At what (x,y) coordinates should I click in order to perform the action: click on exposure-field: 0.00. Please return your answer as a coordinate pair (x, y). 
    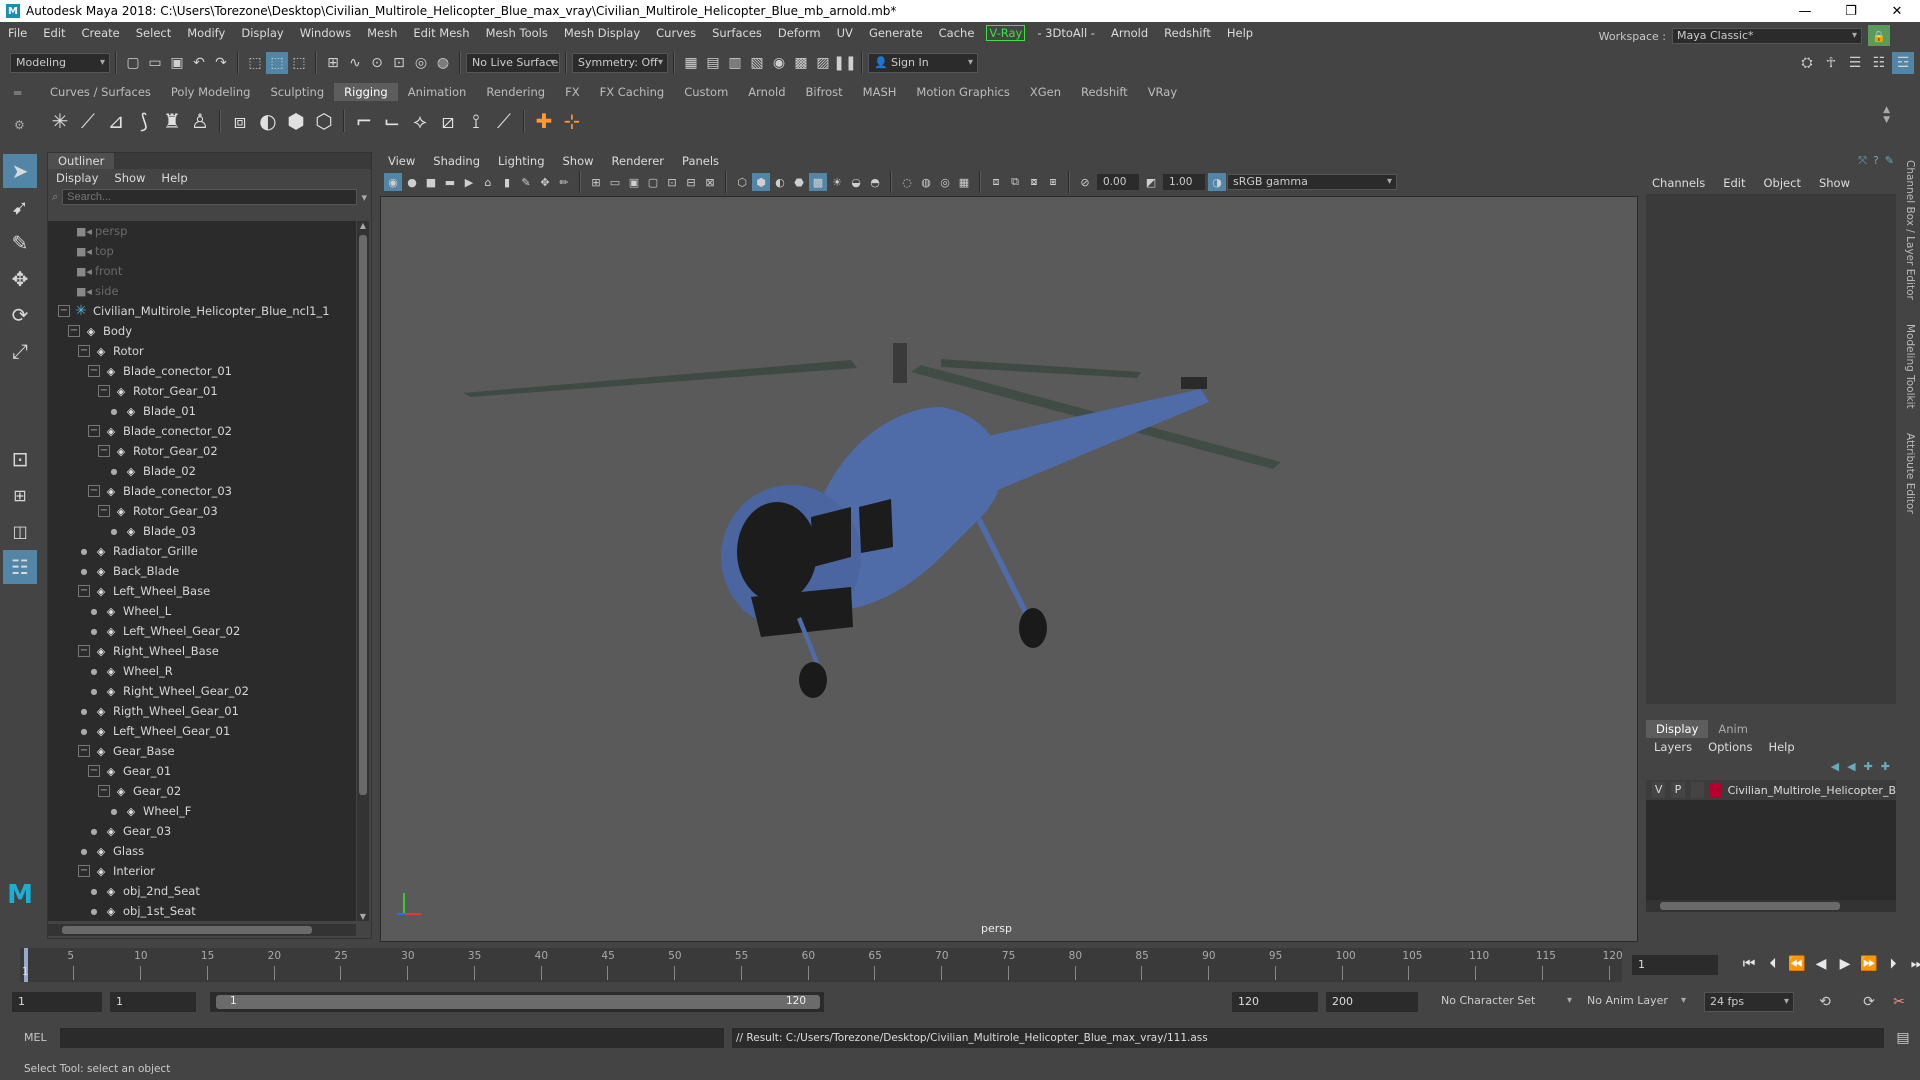
    Looking at the image, I should click on (1118, 182).